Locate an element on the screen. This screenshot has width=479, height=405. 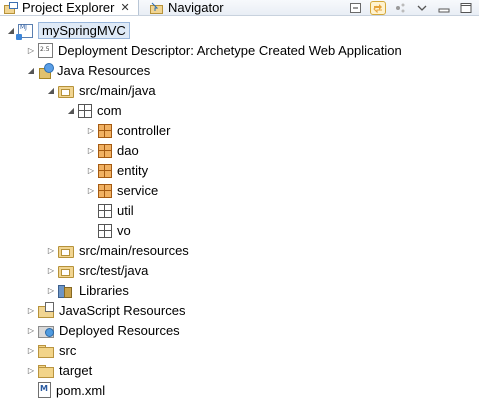
navigator-icon is located at coordinates (157, 8).